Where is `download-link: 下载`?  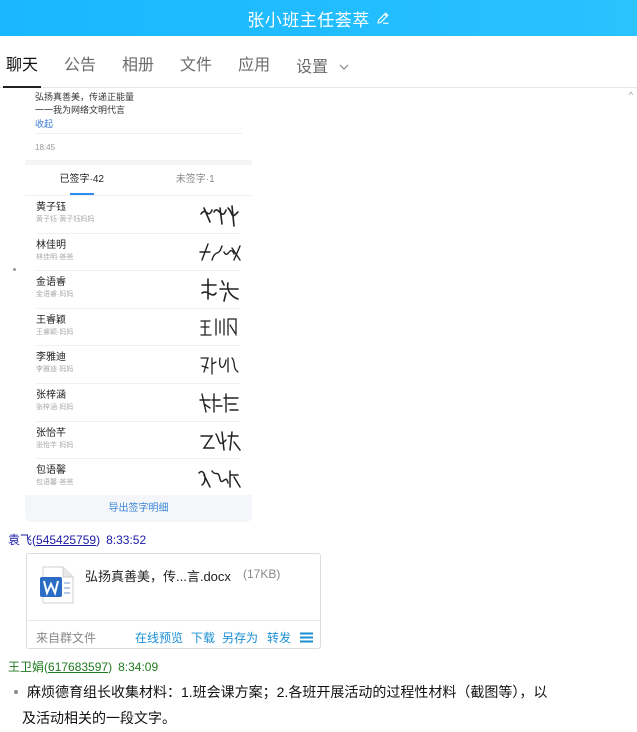
download-link: 下载 is located at coordinates (203, 637).